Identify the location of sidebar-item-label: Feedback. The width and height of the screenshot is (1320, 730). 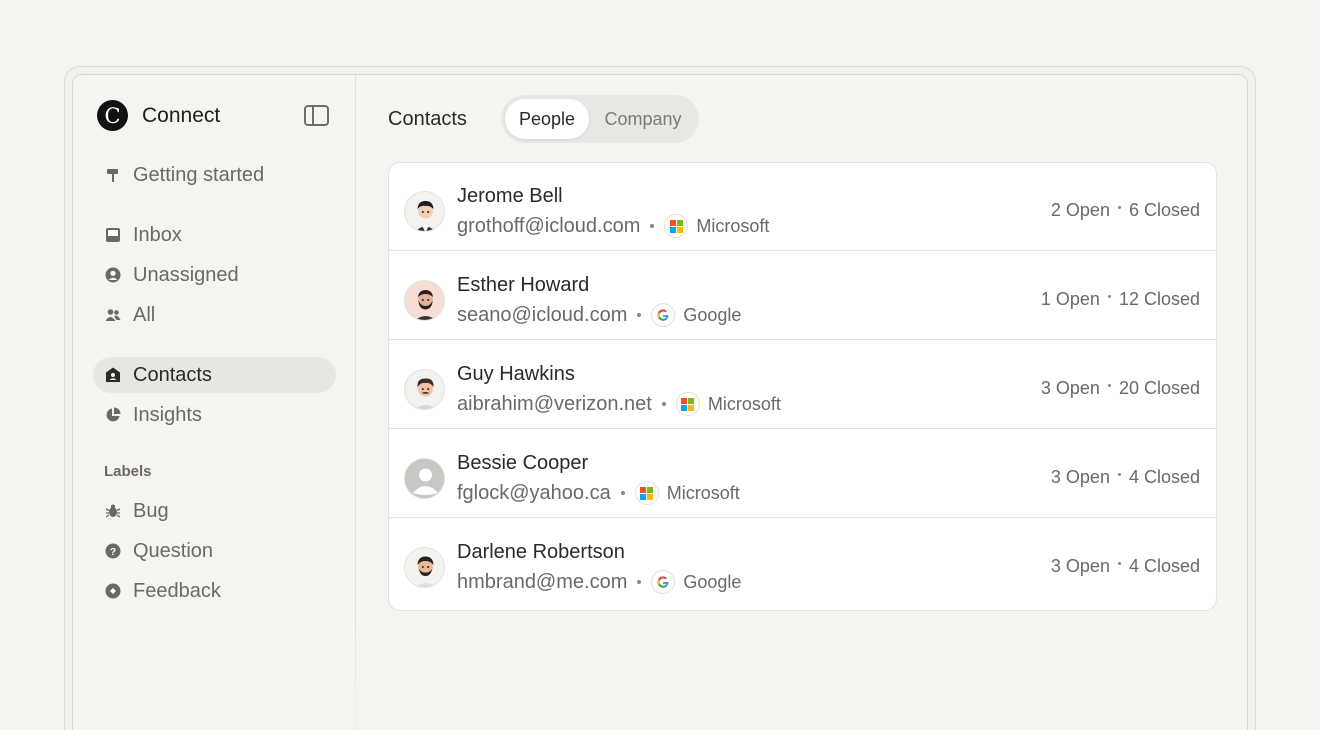
(177, 590).